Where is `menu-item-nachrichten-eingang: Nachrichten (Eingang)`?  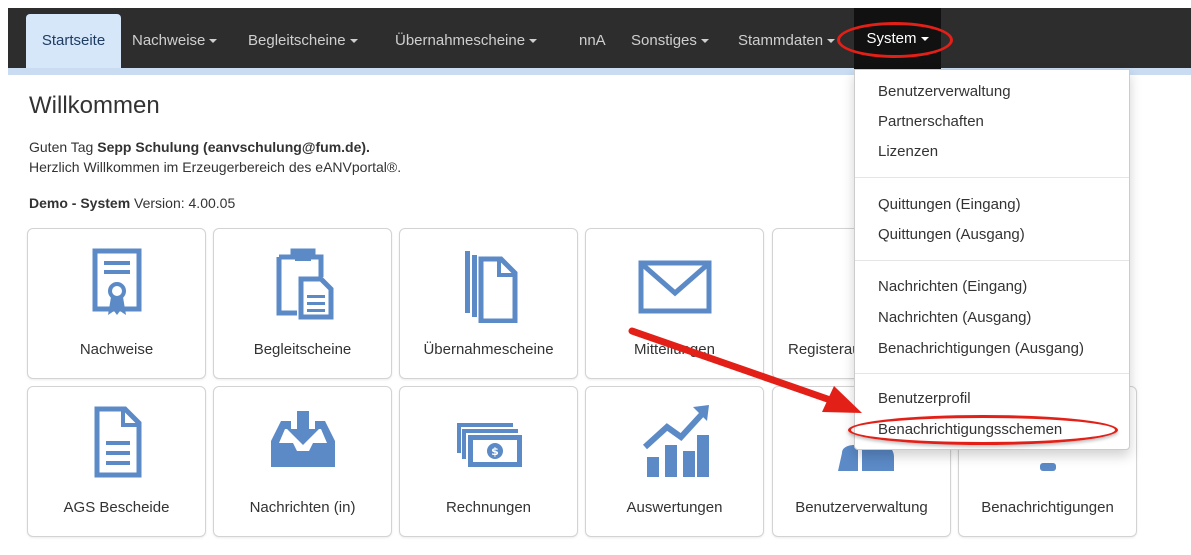 menu-item-nachrichten-eingang: Nachrichten (Eingang) is located at coordinates (952, 286).